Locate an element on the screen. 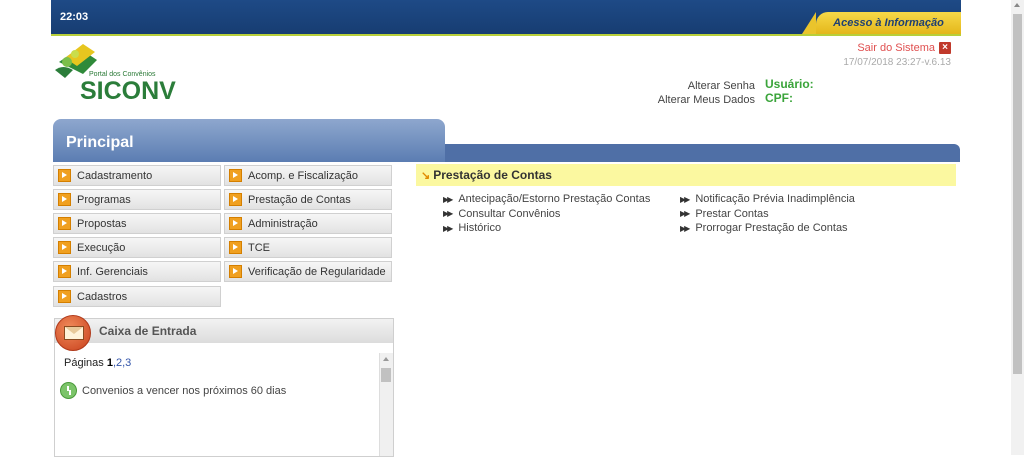 Image resolution: width=1024 pixels, height=457 pixels. inbox-item: Convenios a vencer nos próximos 60 dias is located at coordinates (173, 390).